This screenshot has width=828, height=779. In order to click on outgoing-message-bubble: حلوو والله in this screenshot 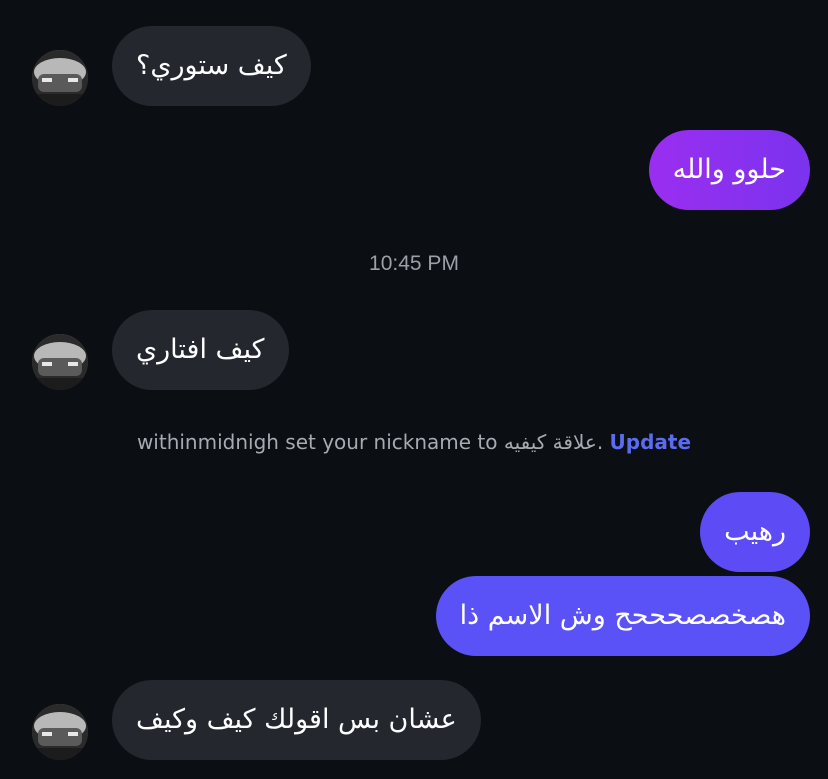, I will do `click(729, 170)`.